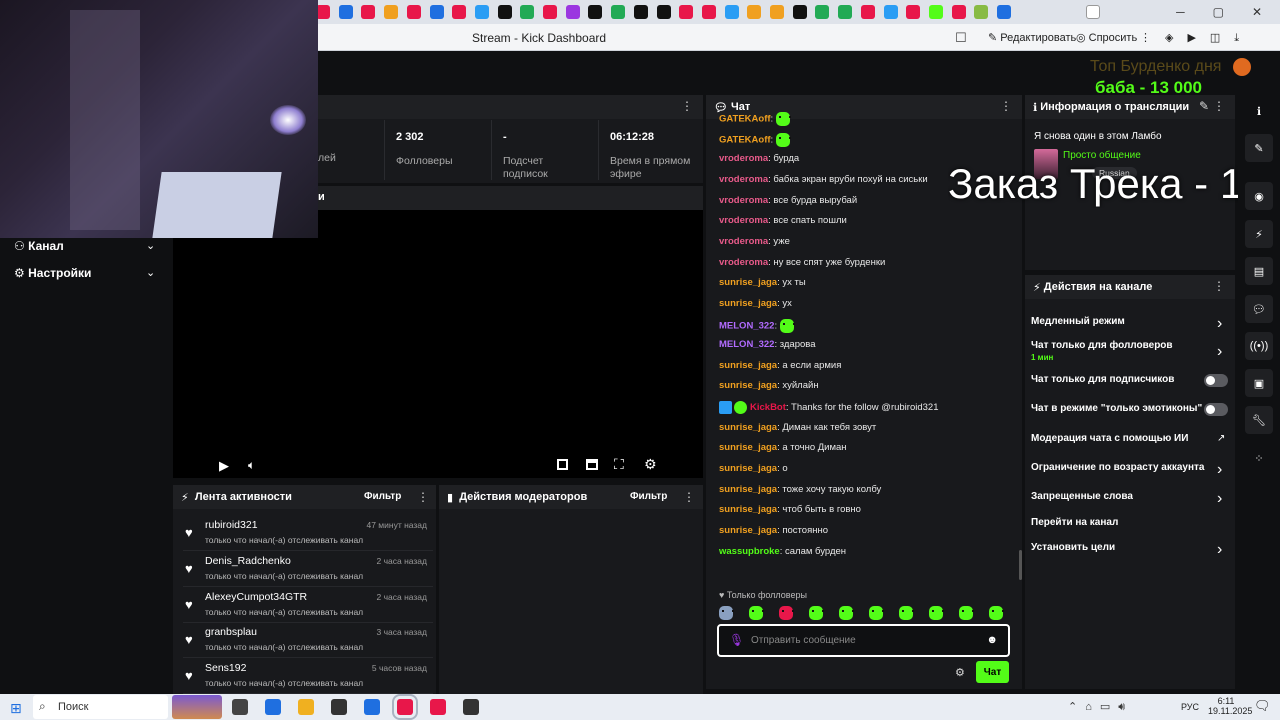 Image resolution: width=1280 pixels, height=720 pixels. I want to click on moderator-filter-button: Фильтр, so click(648, 496).